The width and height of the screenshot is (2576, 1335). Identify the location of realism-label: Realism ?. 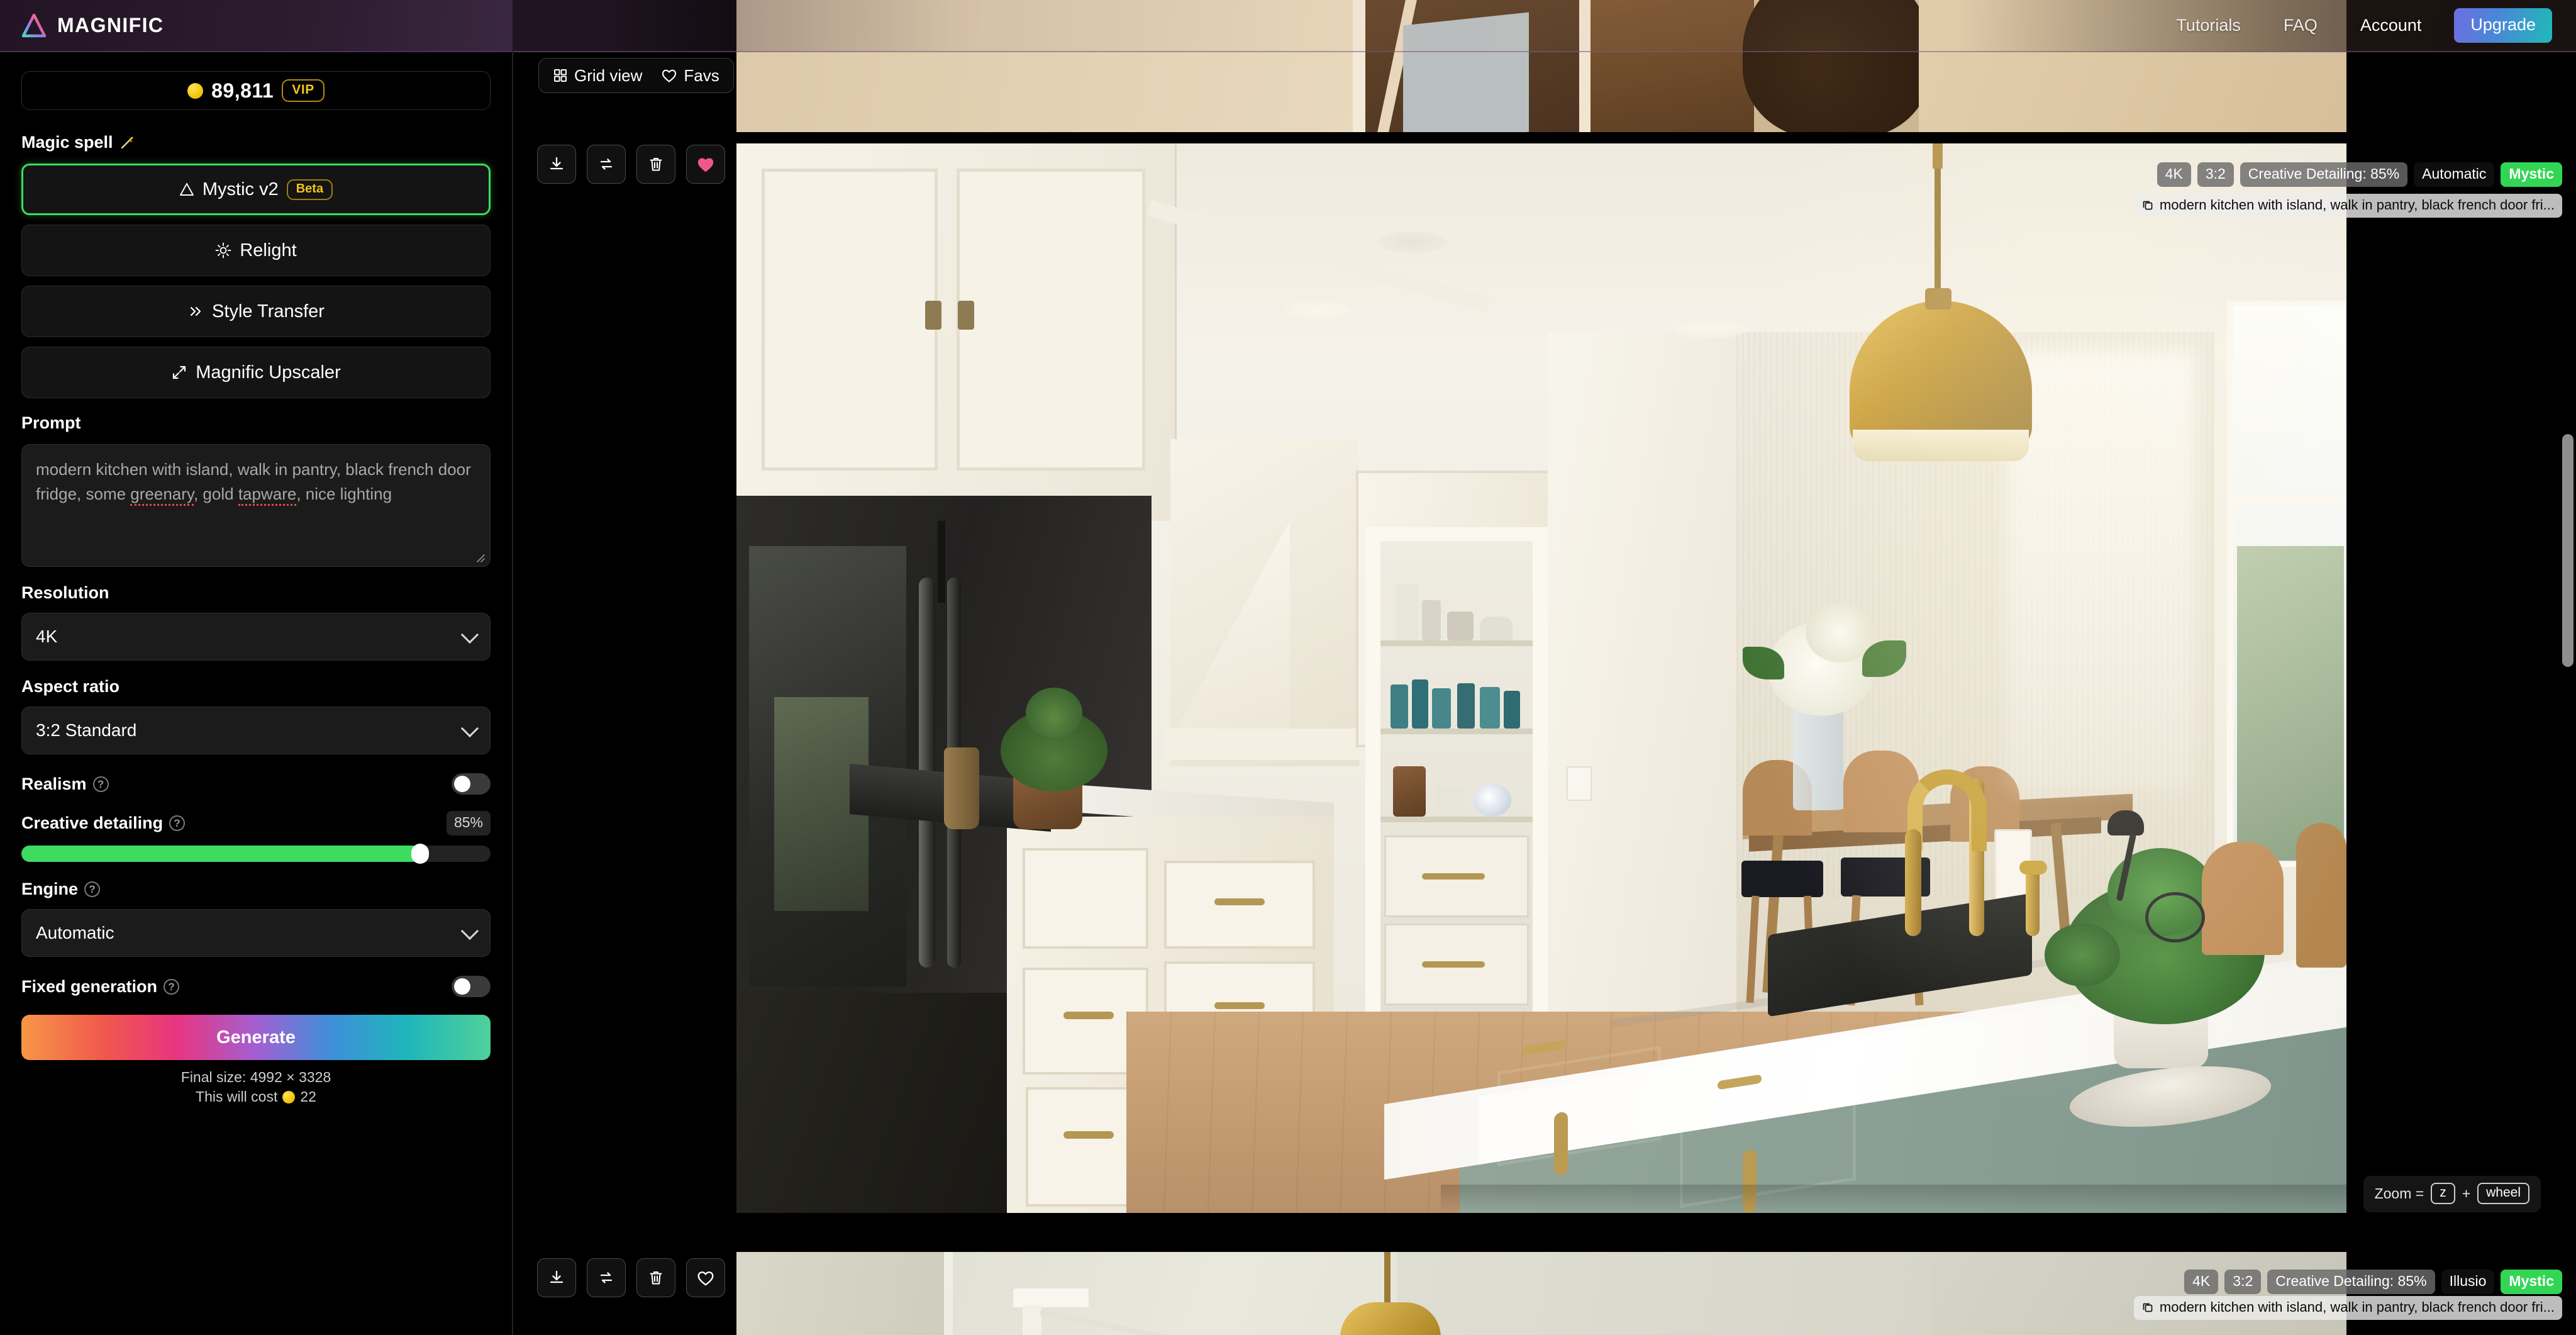
(65, 784).